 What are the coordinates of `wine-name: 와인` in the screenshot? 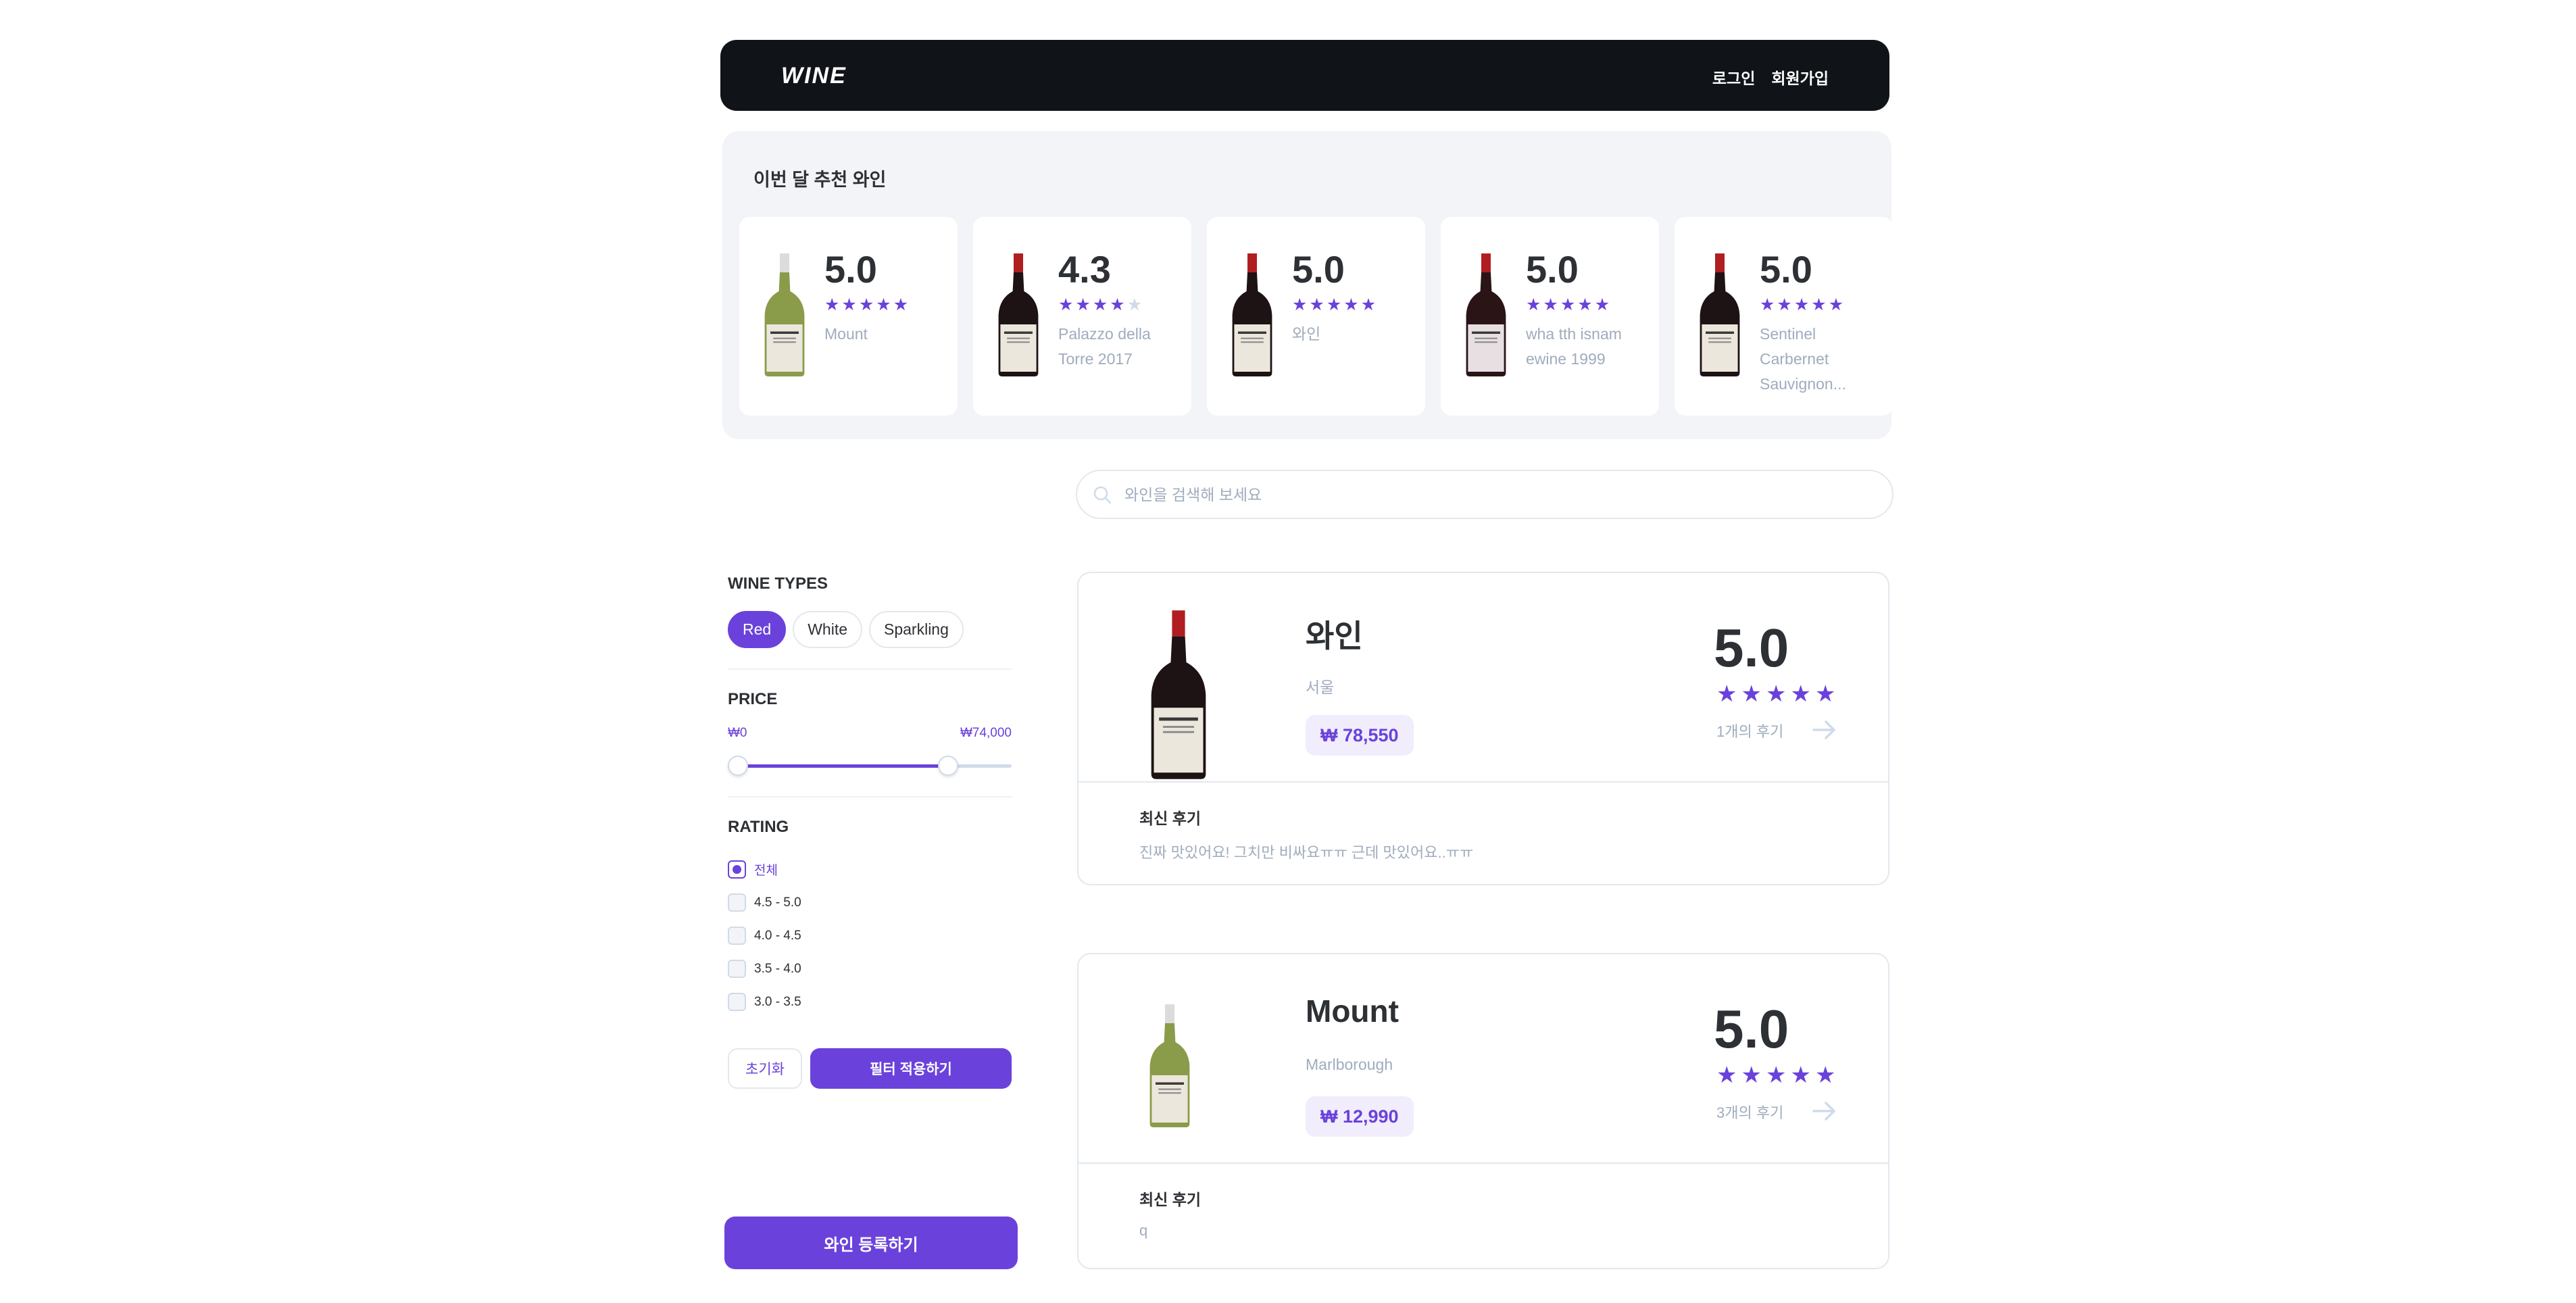 It's located at (1335, 636).